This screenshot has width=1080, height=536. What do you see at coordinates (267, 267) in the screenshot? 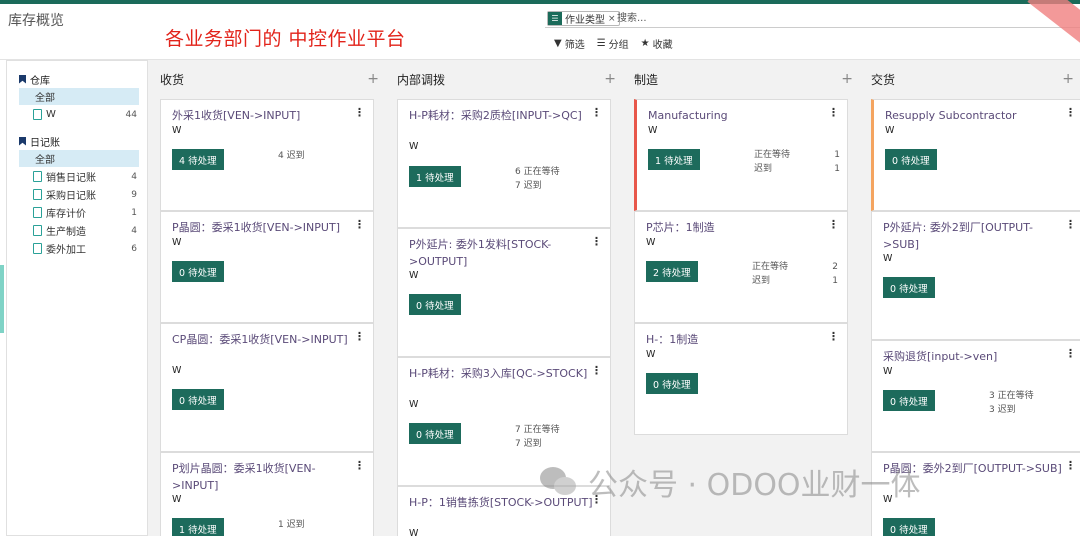
I see `operation-card: P晶圆：委采1收货[VEN->INPUT] ⋮ W 0 待处理` at bounding box center [267, 267].